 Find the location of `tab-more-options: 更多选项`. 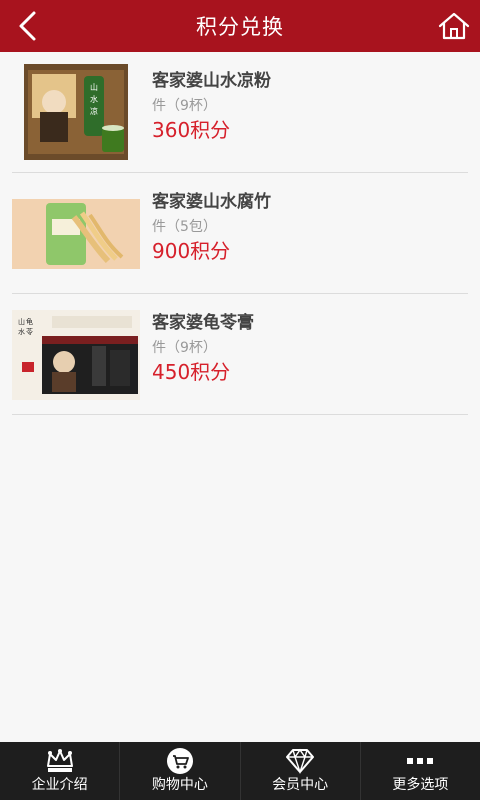

tab-more-options: 更多选项 is located at coordinates (420, 771).